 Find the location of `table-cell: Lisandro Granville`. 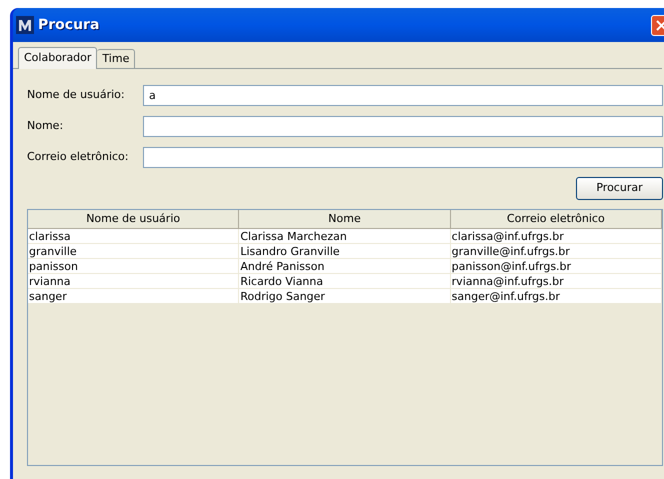

table-cell: Lisandro Granville is located at coordinates (345, 251).